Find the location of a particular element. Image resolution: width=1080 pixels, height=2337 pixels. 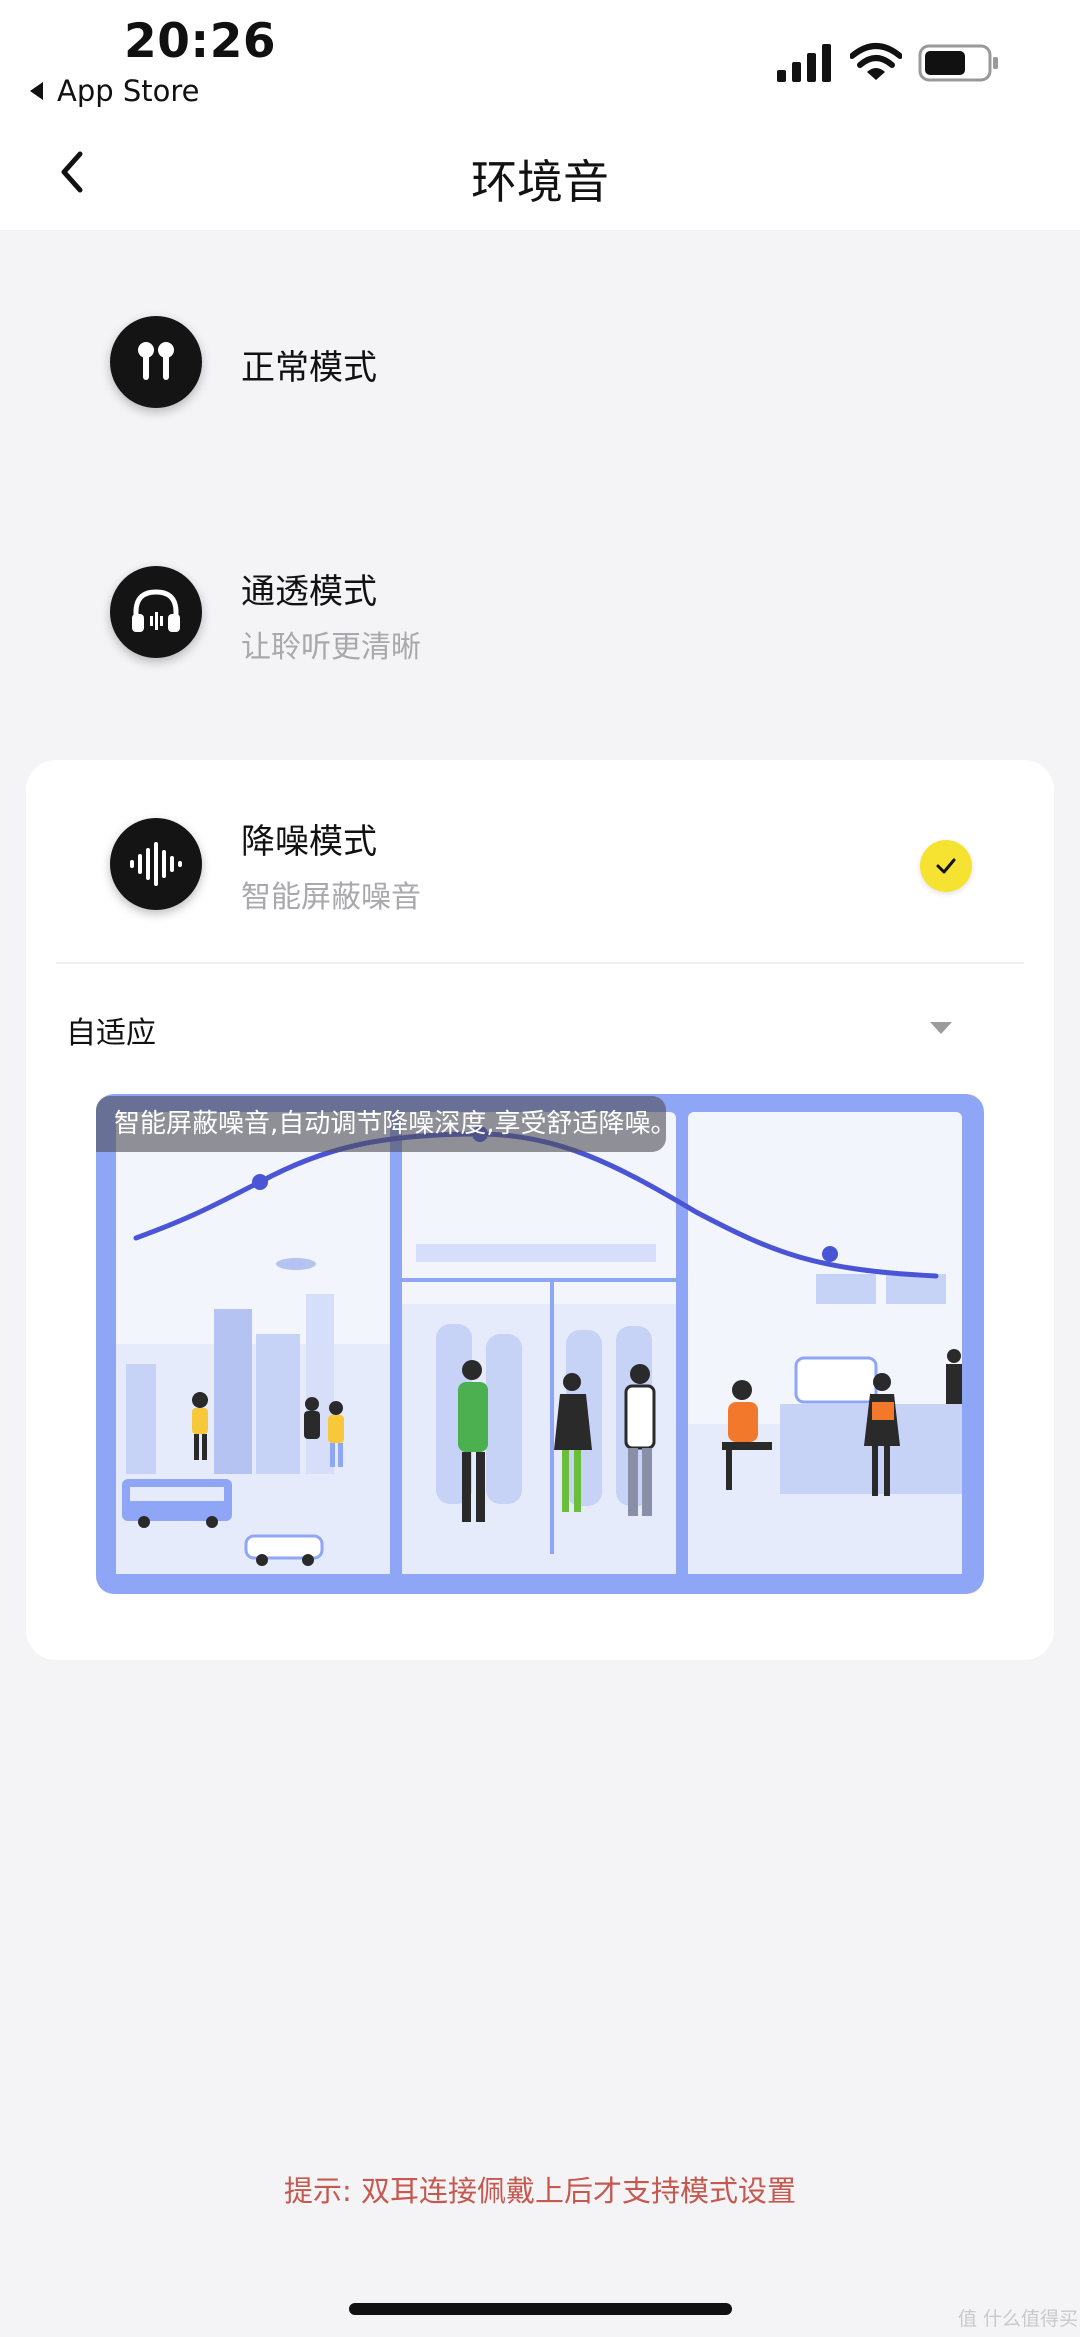

hint-text: 提示: 双耳连接佩戴上后才支持模式设置 is located at coordinates (540, 2191).